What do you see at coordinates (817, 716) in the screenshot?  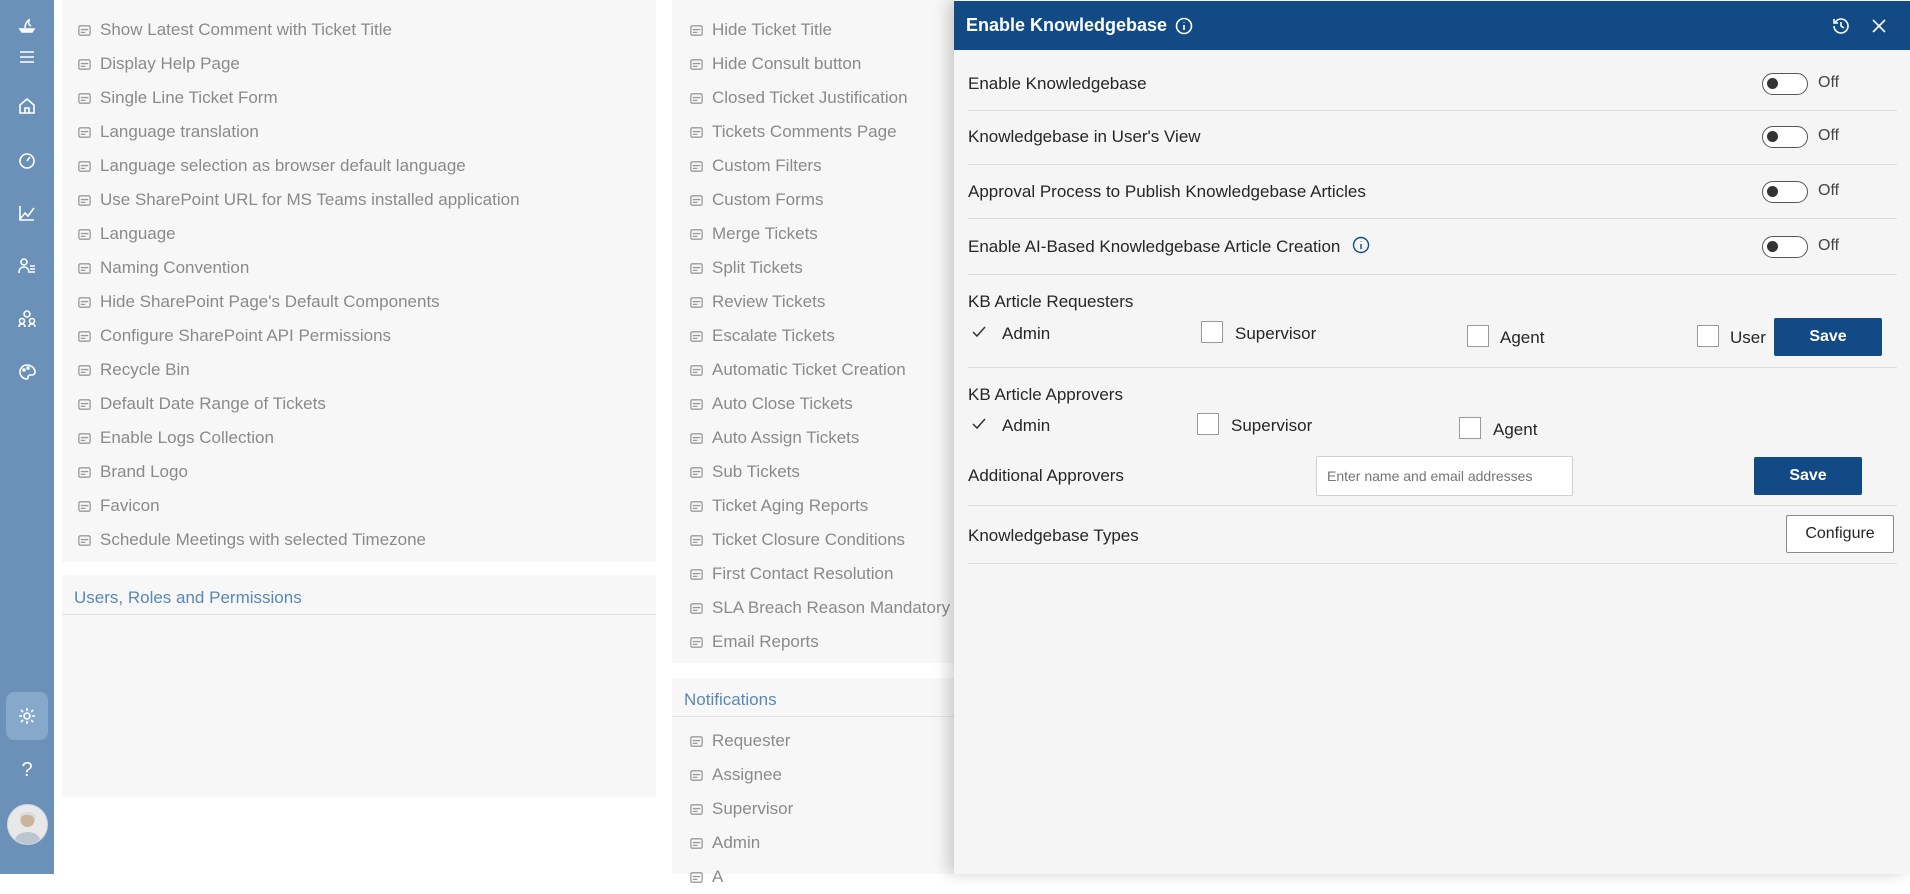 I see `divider` at bounding box center [817, 716].